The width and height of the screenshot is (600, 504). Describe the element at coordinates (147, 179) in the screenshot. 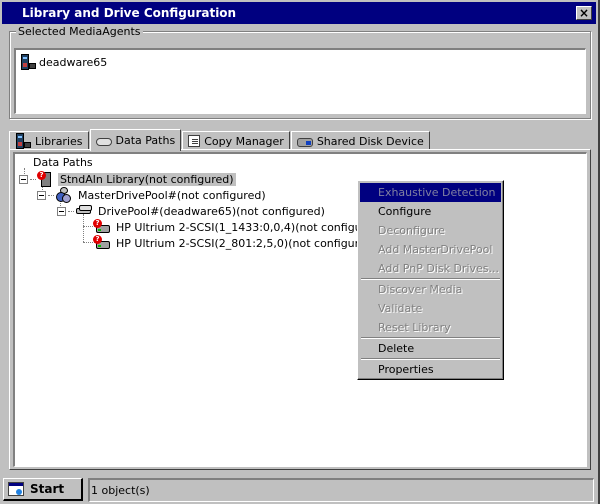

I see `node-label: StndAln Library(not configured)` at that location.